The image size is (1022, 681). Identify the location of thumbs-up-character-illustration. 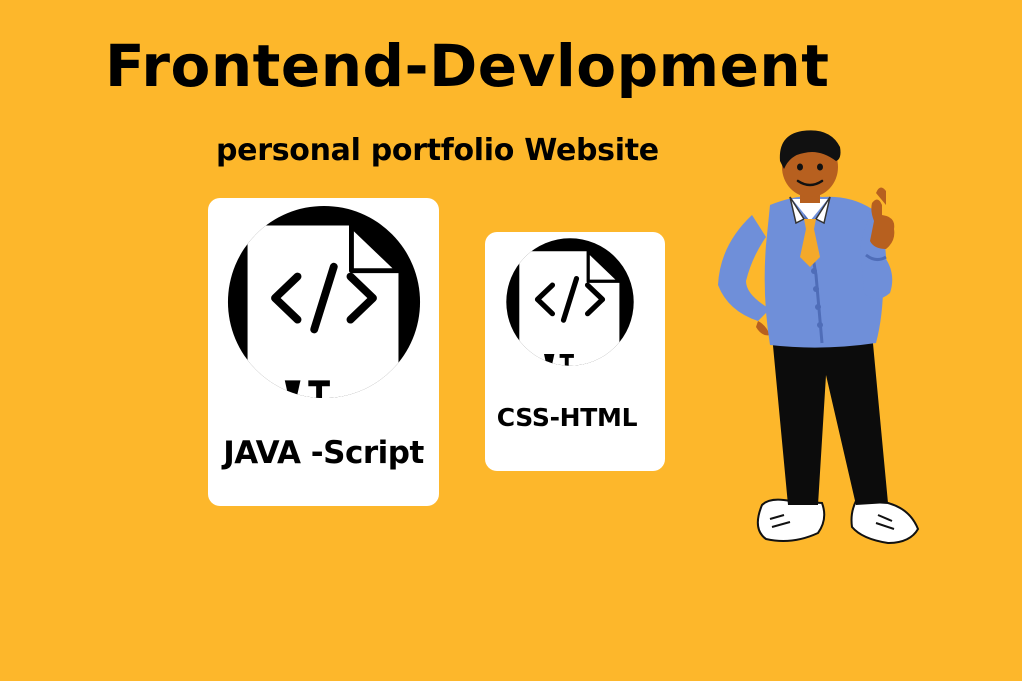
(819, 337).